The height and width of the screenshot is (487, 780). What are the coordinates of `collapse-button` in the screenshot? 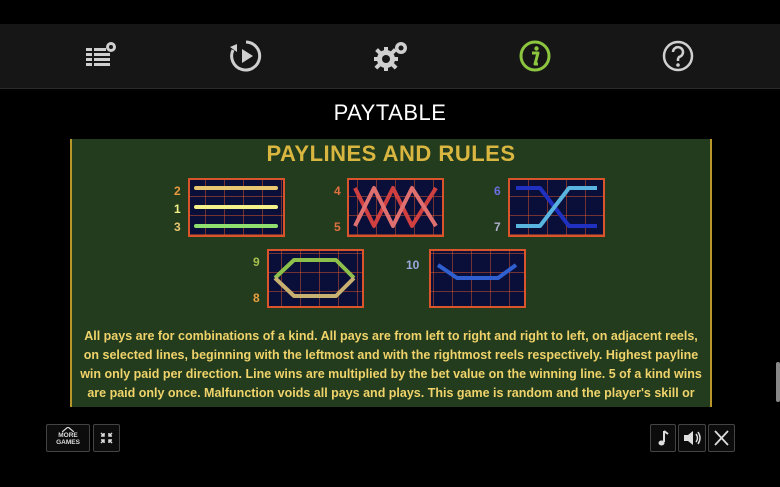 It's located at (106, 438).